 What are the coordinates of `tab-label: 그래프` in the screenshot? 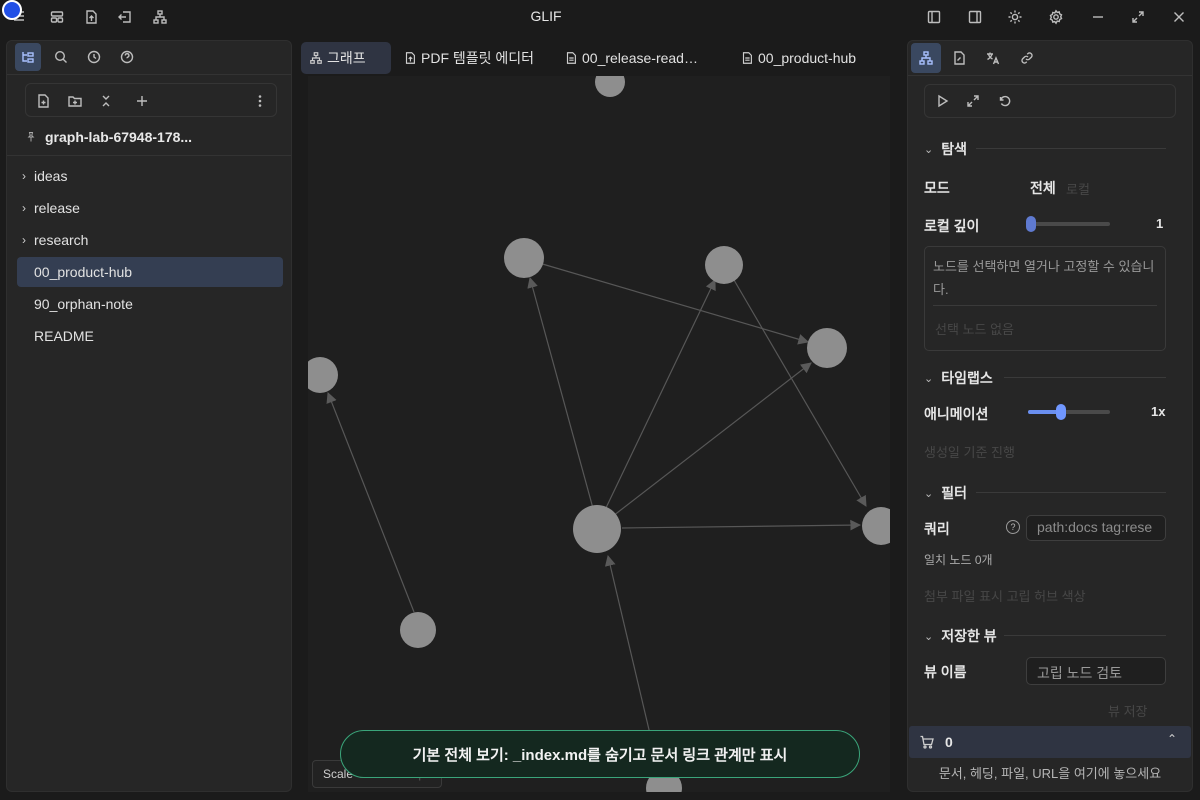 It's located at (346, 58).